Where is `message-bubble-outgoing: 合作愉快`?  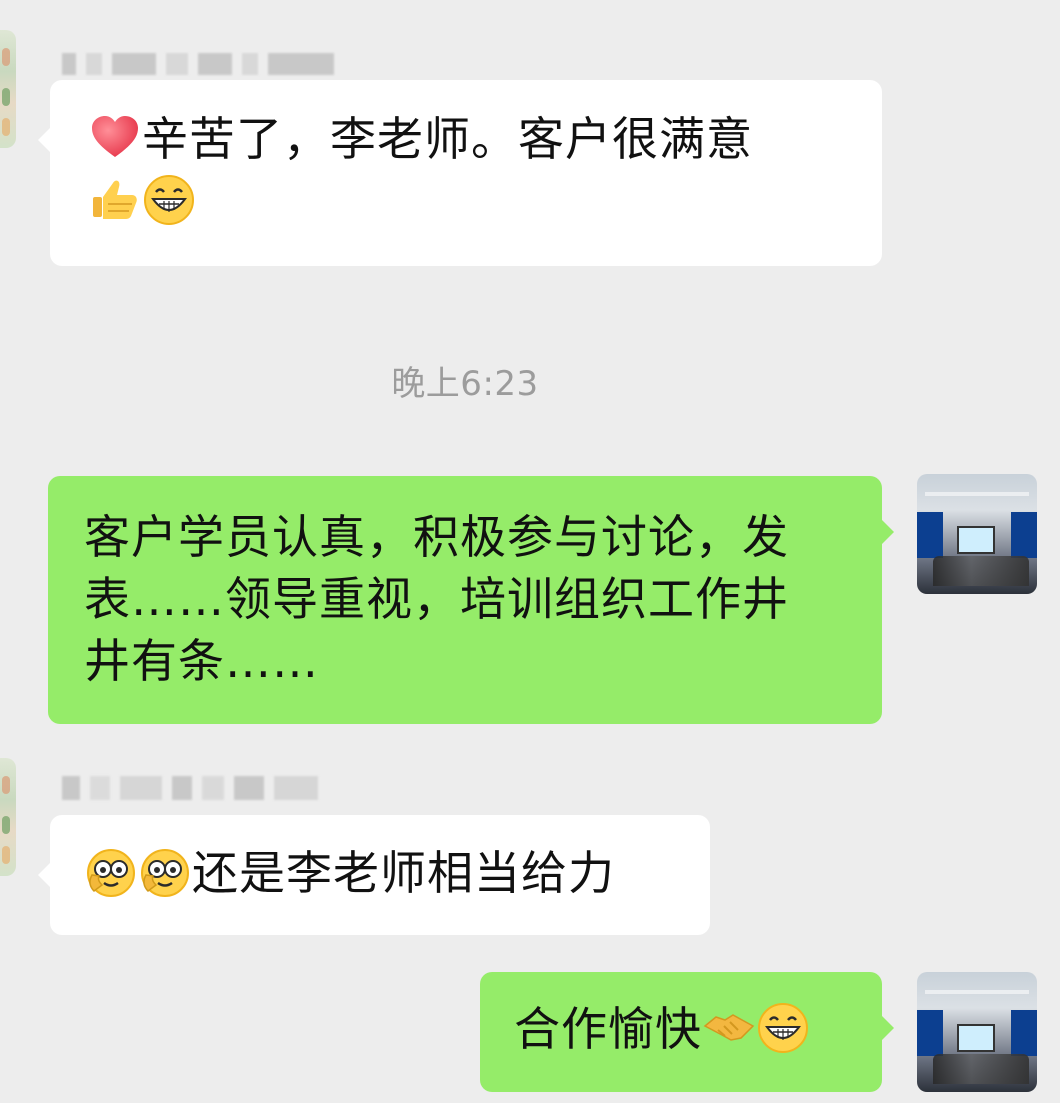
message-bubble-outgoing: 合作愉快 is located at coordinates (687, 1032).